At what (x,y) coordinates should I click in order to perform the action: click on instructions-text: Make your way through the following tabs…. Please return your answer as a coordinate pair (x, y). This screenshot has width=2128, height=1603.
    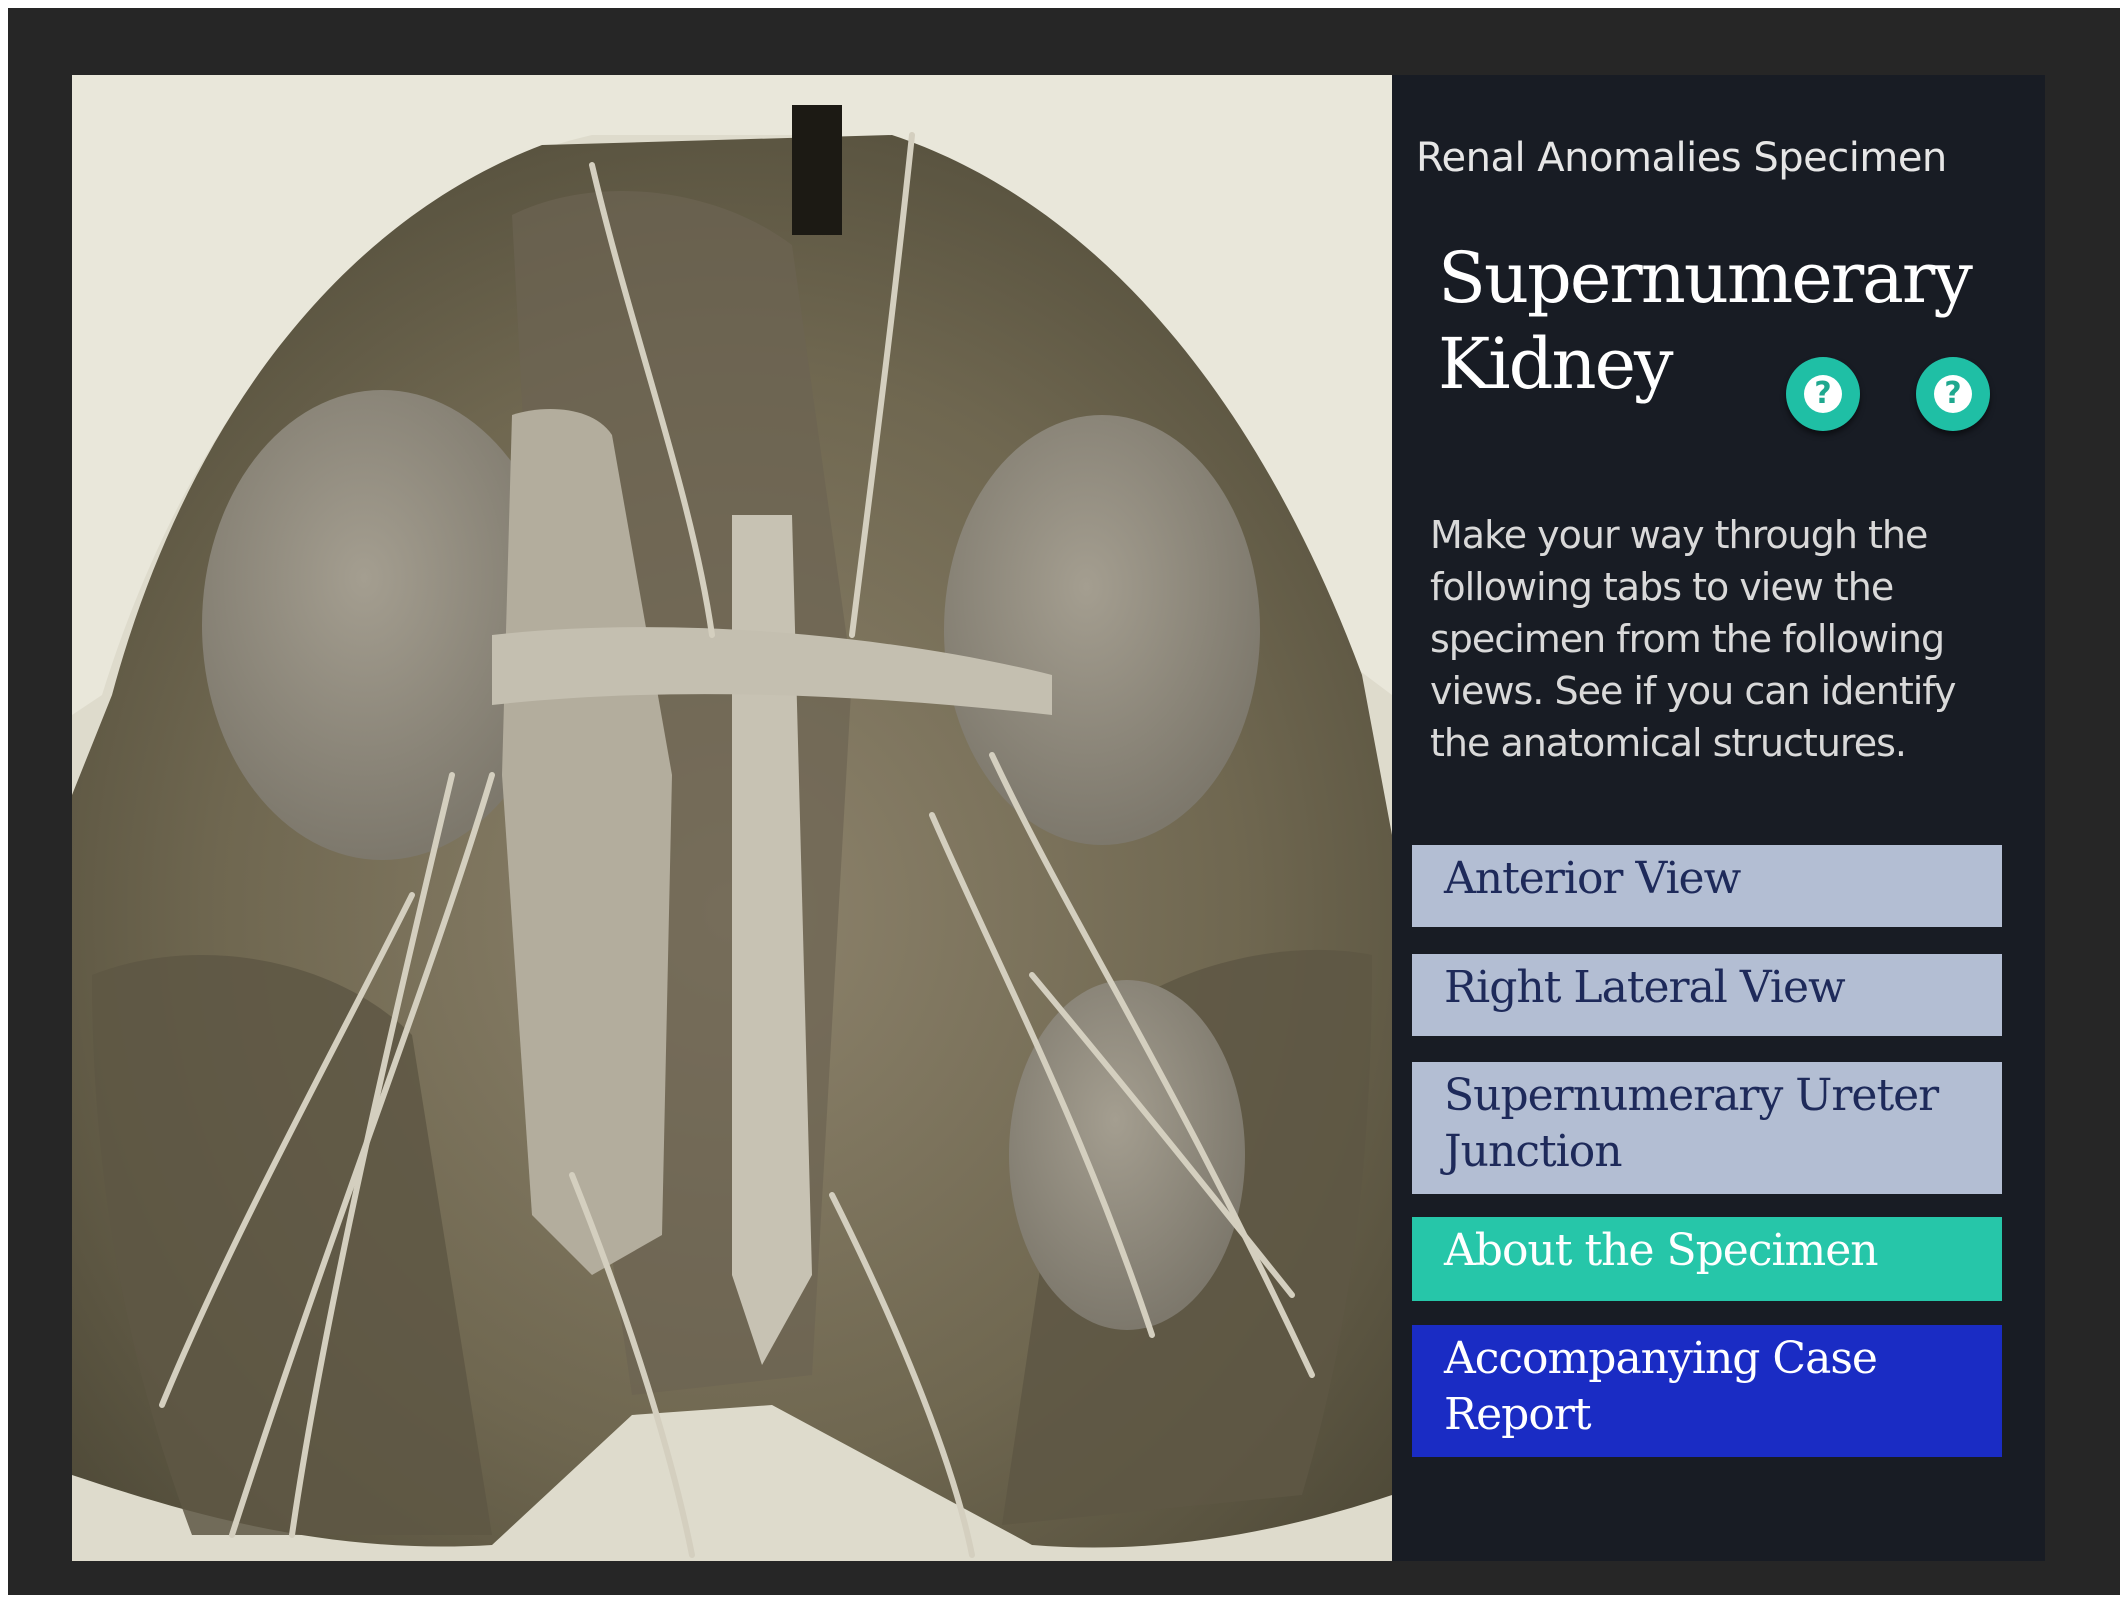
    Looking at the image, I should click on (1693, 639).